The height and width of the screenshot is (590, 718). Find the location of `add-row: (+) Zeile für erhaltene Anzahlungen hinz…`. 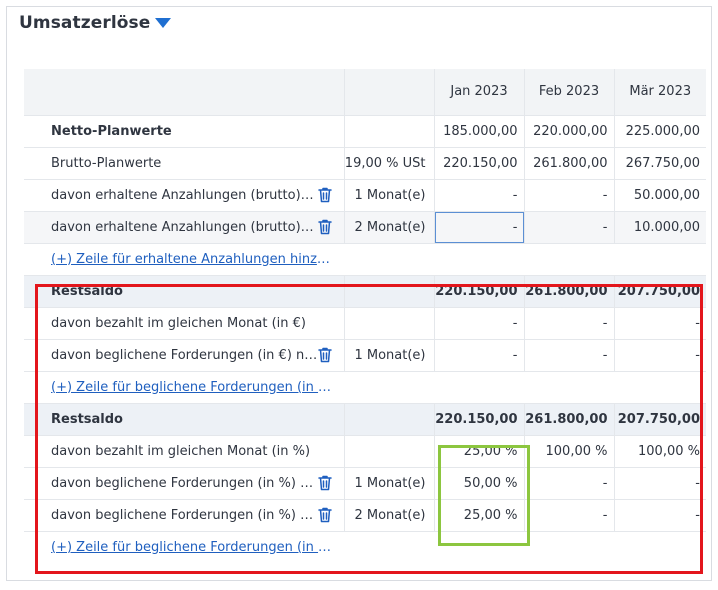

add-row: (+) Zeile für erhaltene Anzahlungen hinz… is located at coordinates (365, 258).